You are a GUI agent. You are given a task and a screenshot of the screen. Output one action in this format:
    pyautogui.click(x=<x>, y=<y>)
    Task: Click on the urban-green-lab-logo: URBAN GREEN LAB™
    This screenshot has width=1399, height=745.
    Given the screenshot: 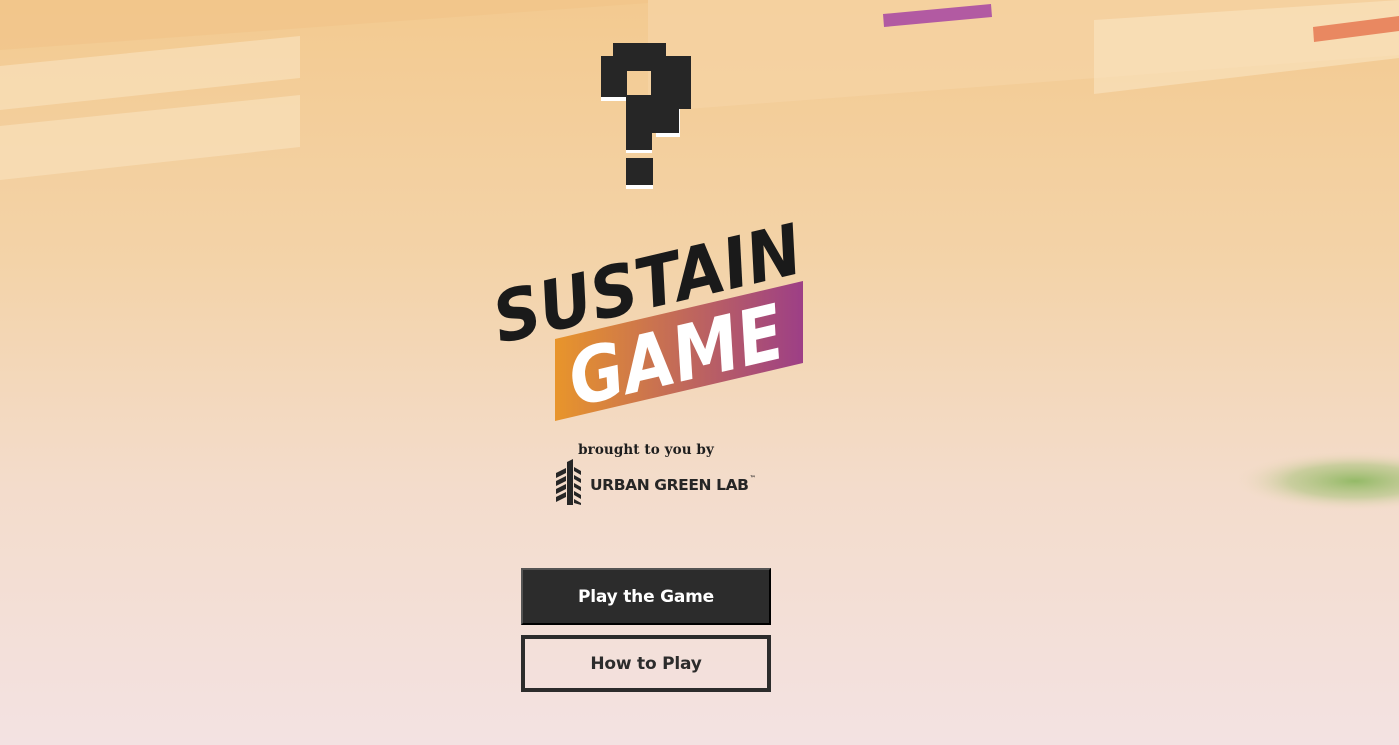 What is the action you would take?
    pyautogui.click(x=655, y=482)
    